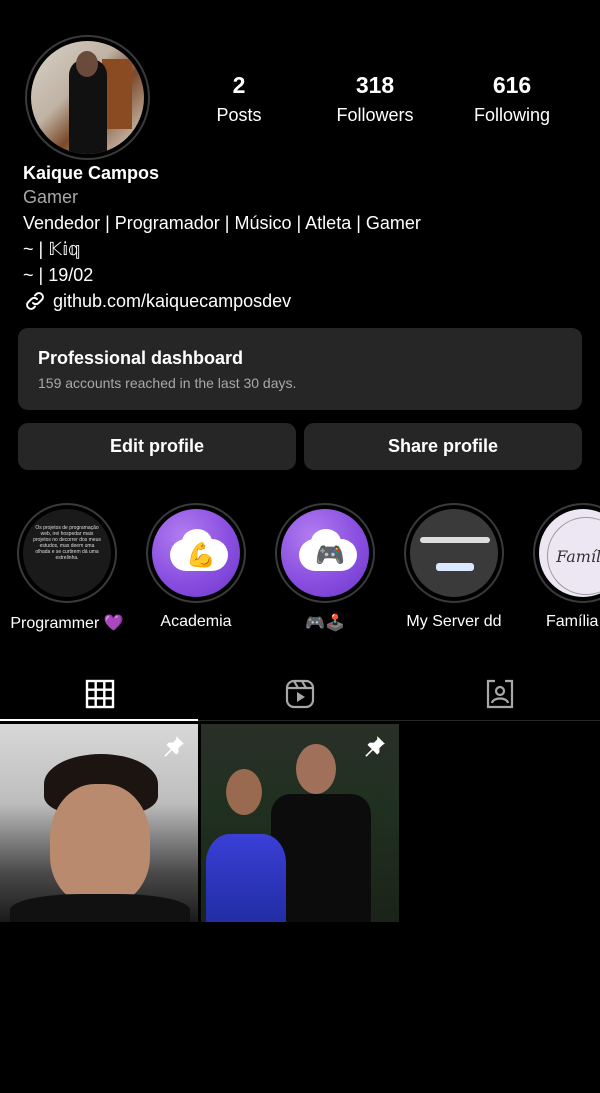  What do you see at coordinates (454, 553) in the screenshot?
I see `highlight-cover` at bounding box center [454, 553].